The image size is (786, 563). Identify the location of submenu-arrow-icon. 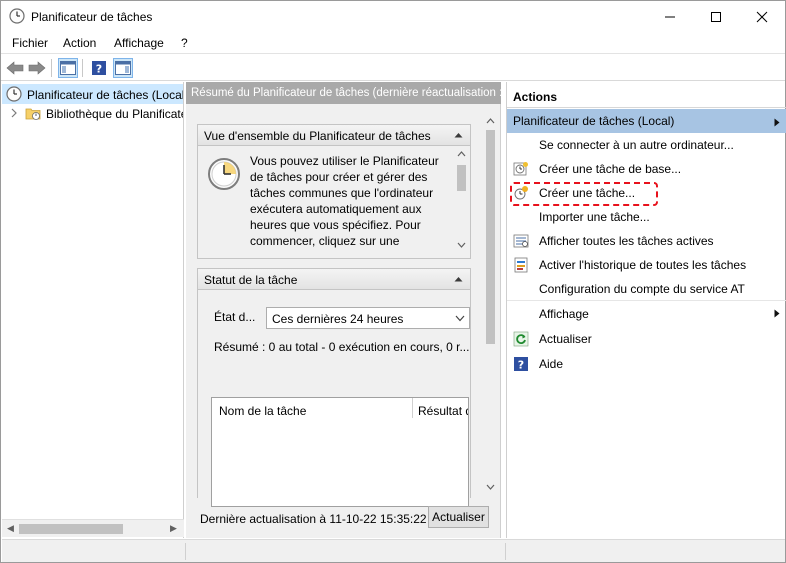
(777, 314).